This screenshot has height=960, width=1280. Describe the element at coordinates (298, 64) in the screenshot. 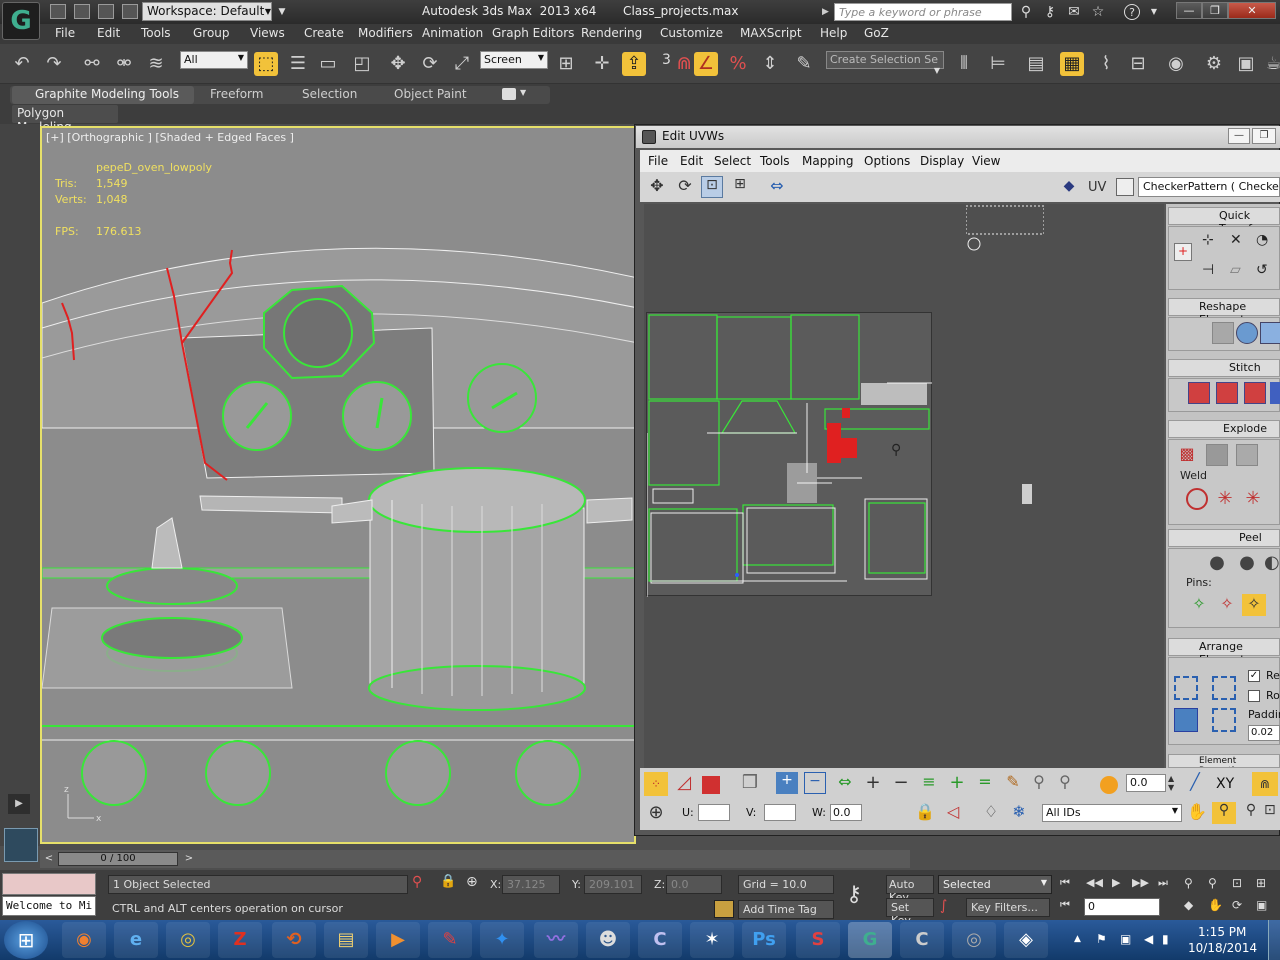

I see `select-by-name-icon: ☰` at that location.